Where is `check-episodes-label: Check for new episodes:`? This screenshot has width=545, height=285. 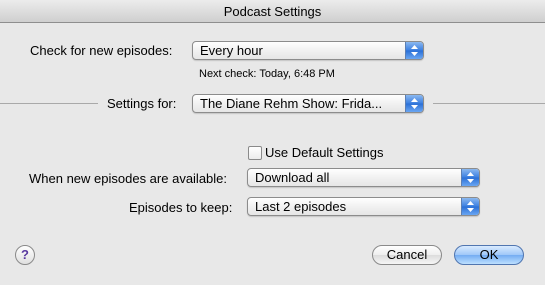 check-episodes-label: Check for new episodes: is located at coordinates (101, 50).